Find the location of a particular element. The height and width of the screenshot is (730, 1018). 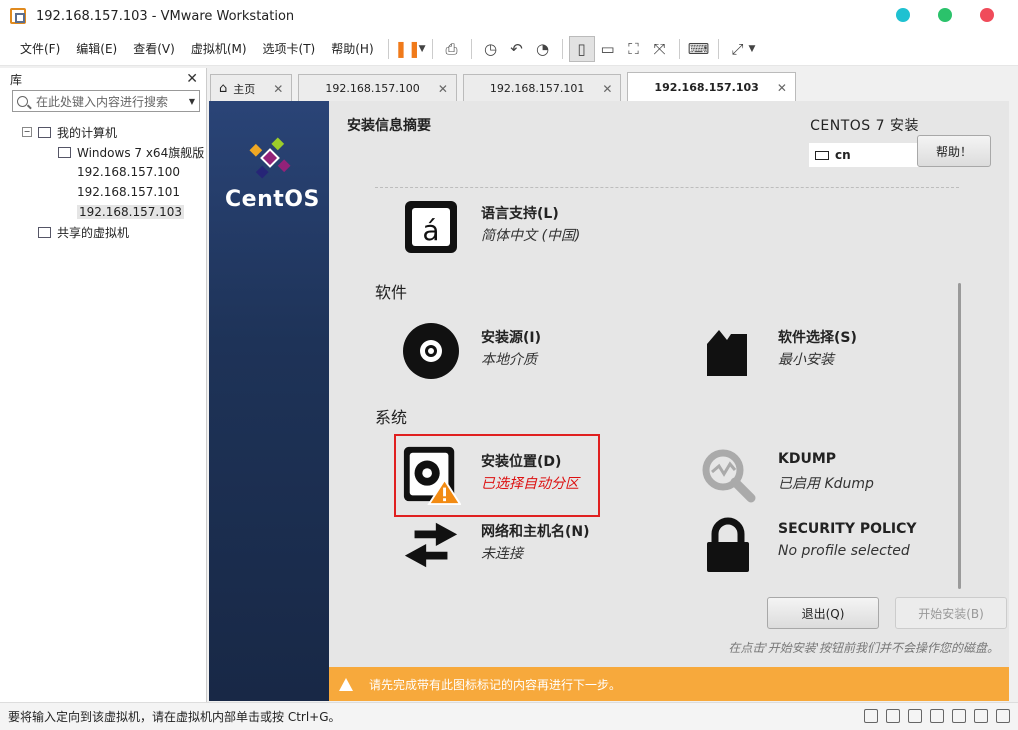

tab-home: ⌂ 主页 ✕ is located at coordinates (251, 88).